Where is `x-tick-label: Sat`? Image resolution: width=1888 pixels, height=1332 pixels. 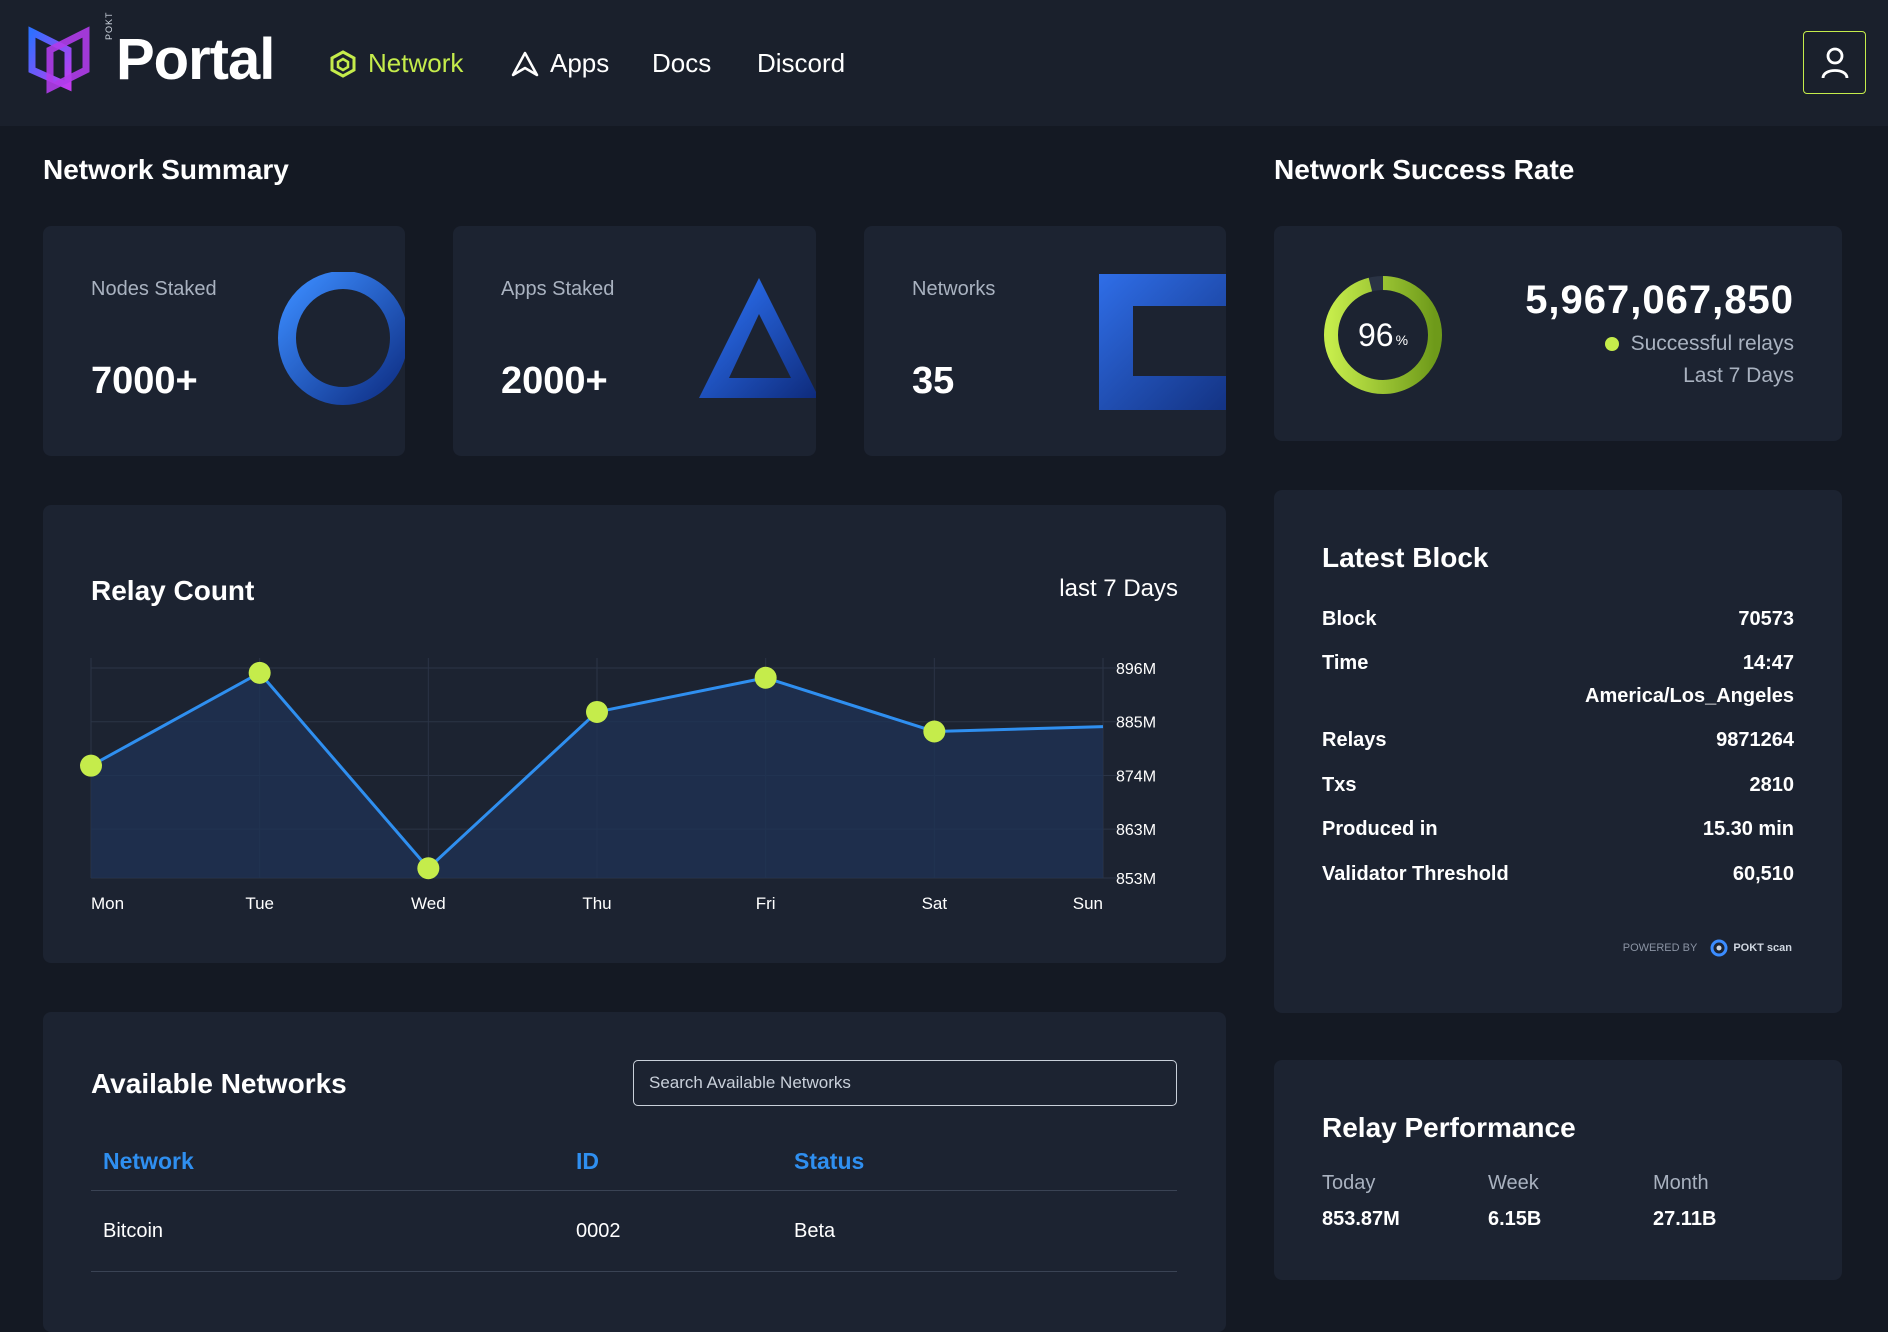
x-tick-label: Sat is located at coordinates (935, 903).